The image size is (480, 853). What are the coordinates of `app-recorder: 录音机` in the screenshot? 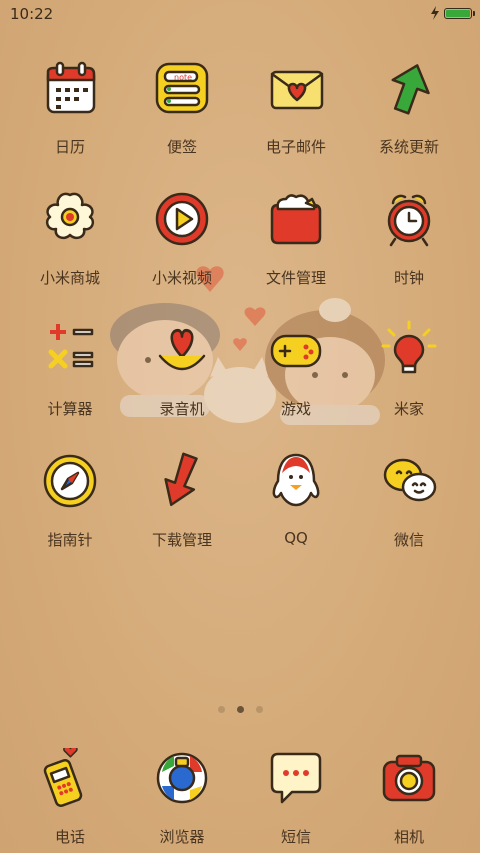 It's located at (182, 369).